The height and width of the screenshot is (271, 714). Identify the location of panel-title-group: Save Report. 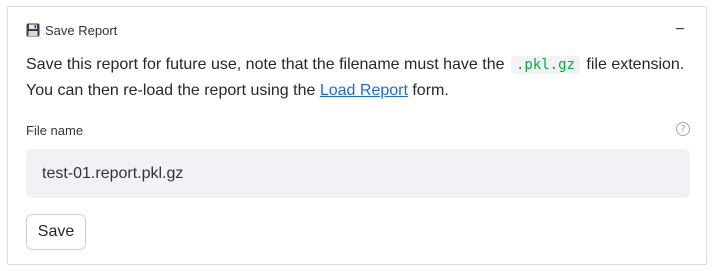
(71, 30).